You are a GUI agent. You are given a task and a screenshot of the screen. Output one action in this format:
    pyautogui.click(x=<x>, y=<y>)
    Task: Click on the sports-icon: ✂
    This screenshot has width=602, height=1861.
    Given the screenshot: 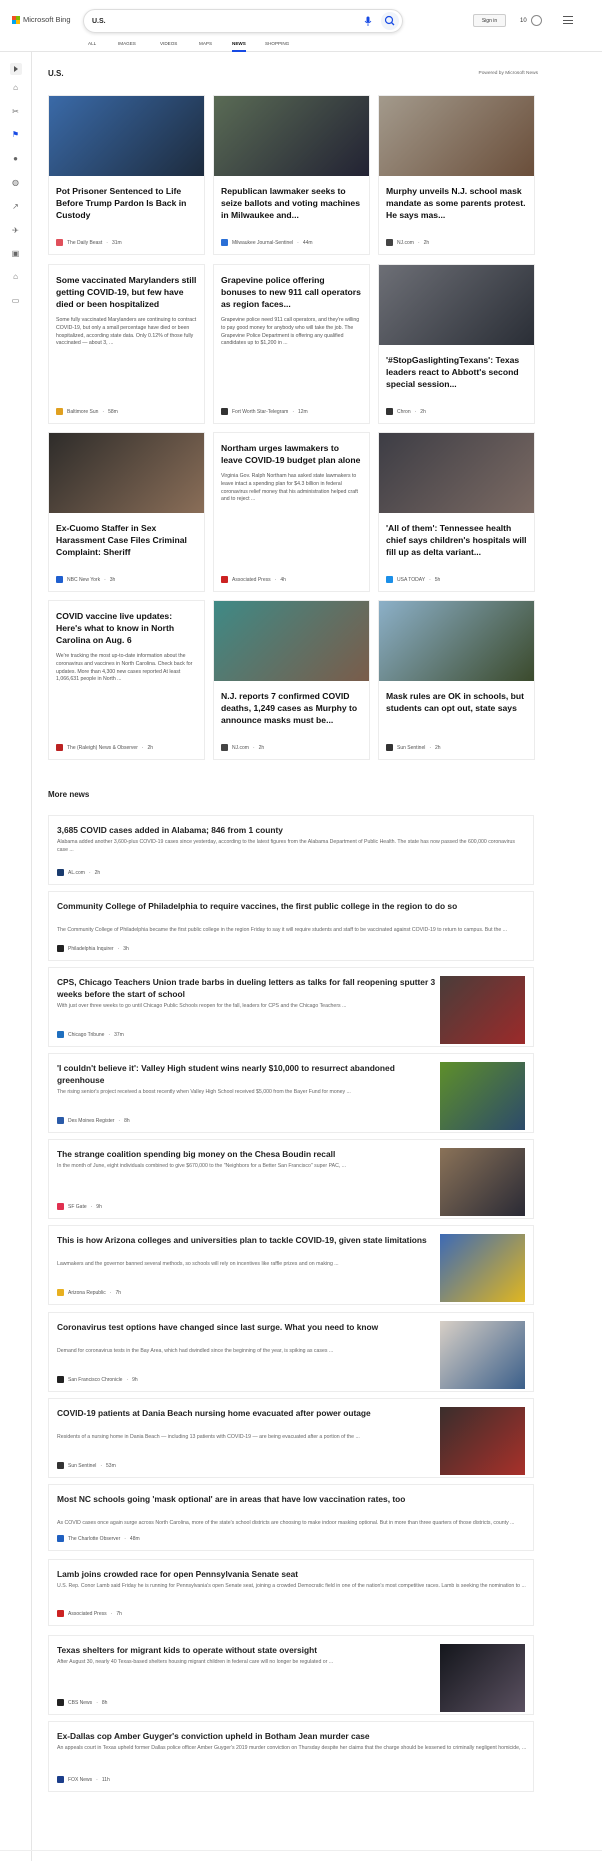 What is the action you would take?
    pyautogui.click(x=15, y=111)
    